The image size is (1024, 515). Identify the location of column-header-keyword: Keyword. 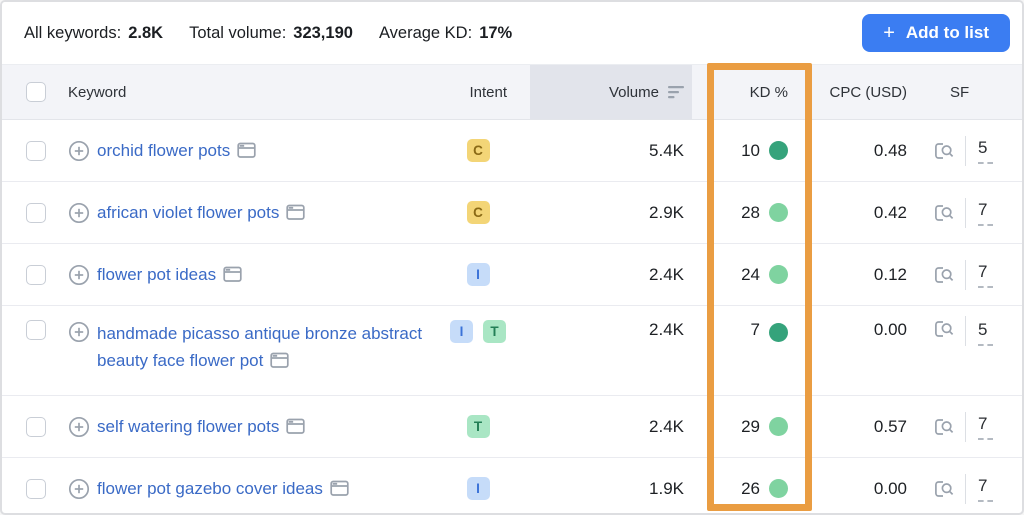
(254, 92).